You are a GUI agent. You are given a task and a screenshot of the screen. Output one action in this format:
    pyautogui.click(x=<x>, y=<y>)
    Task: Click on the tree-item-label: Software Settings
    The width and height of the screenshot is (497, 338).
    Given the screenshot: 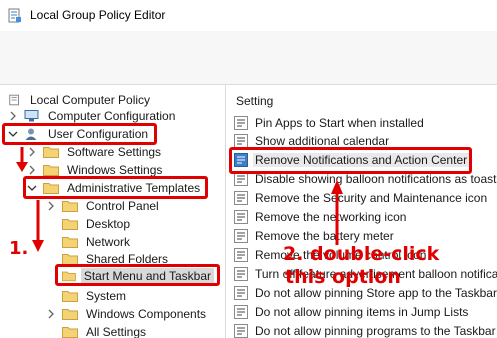 What is the action you would take?
    pyautogui.click(x=114, y=152)
    